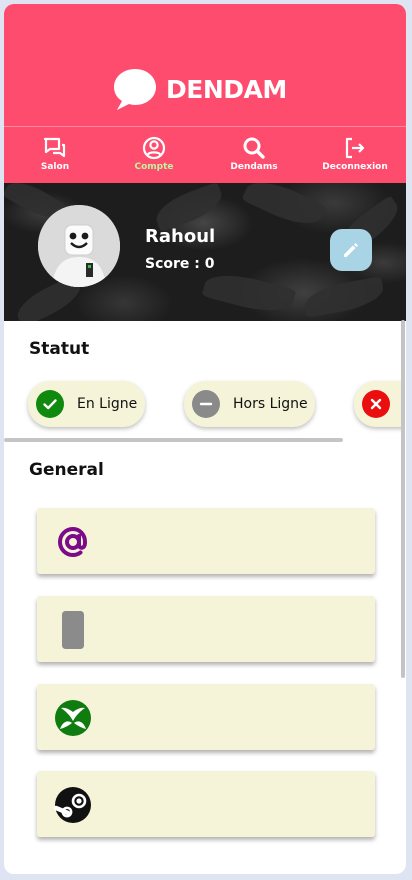  Describe the element at coordinates (180, 236) in the screenshot. I see `username: Rahoul` at that location.